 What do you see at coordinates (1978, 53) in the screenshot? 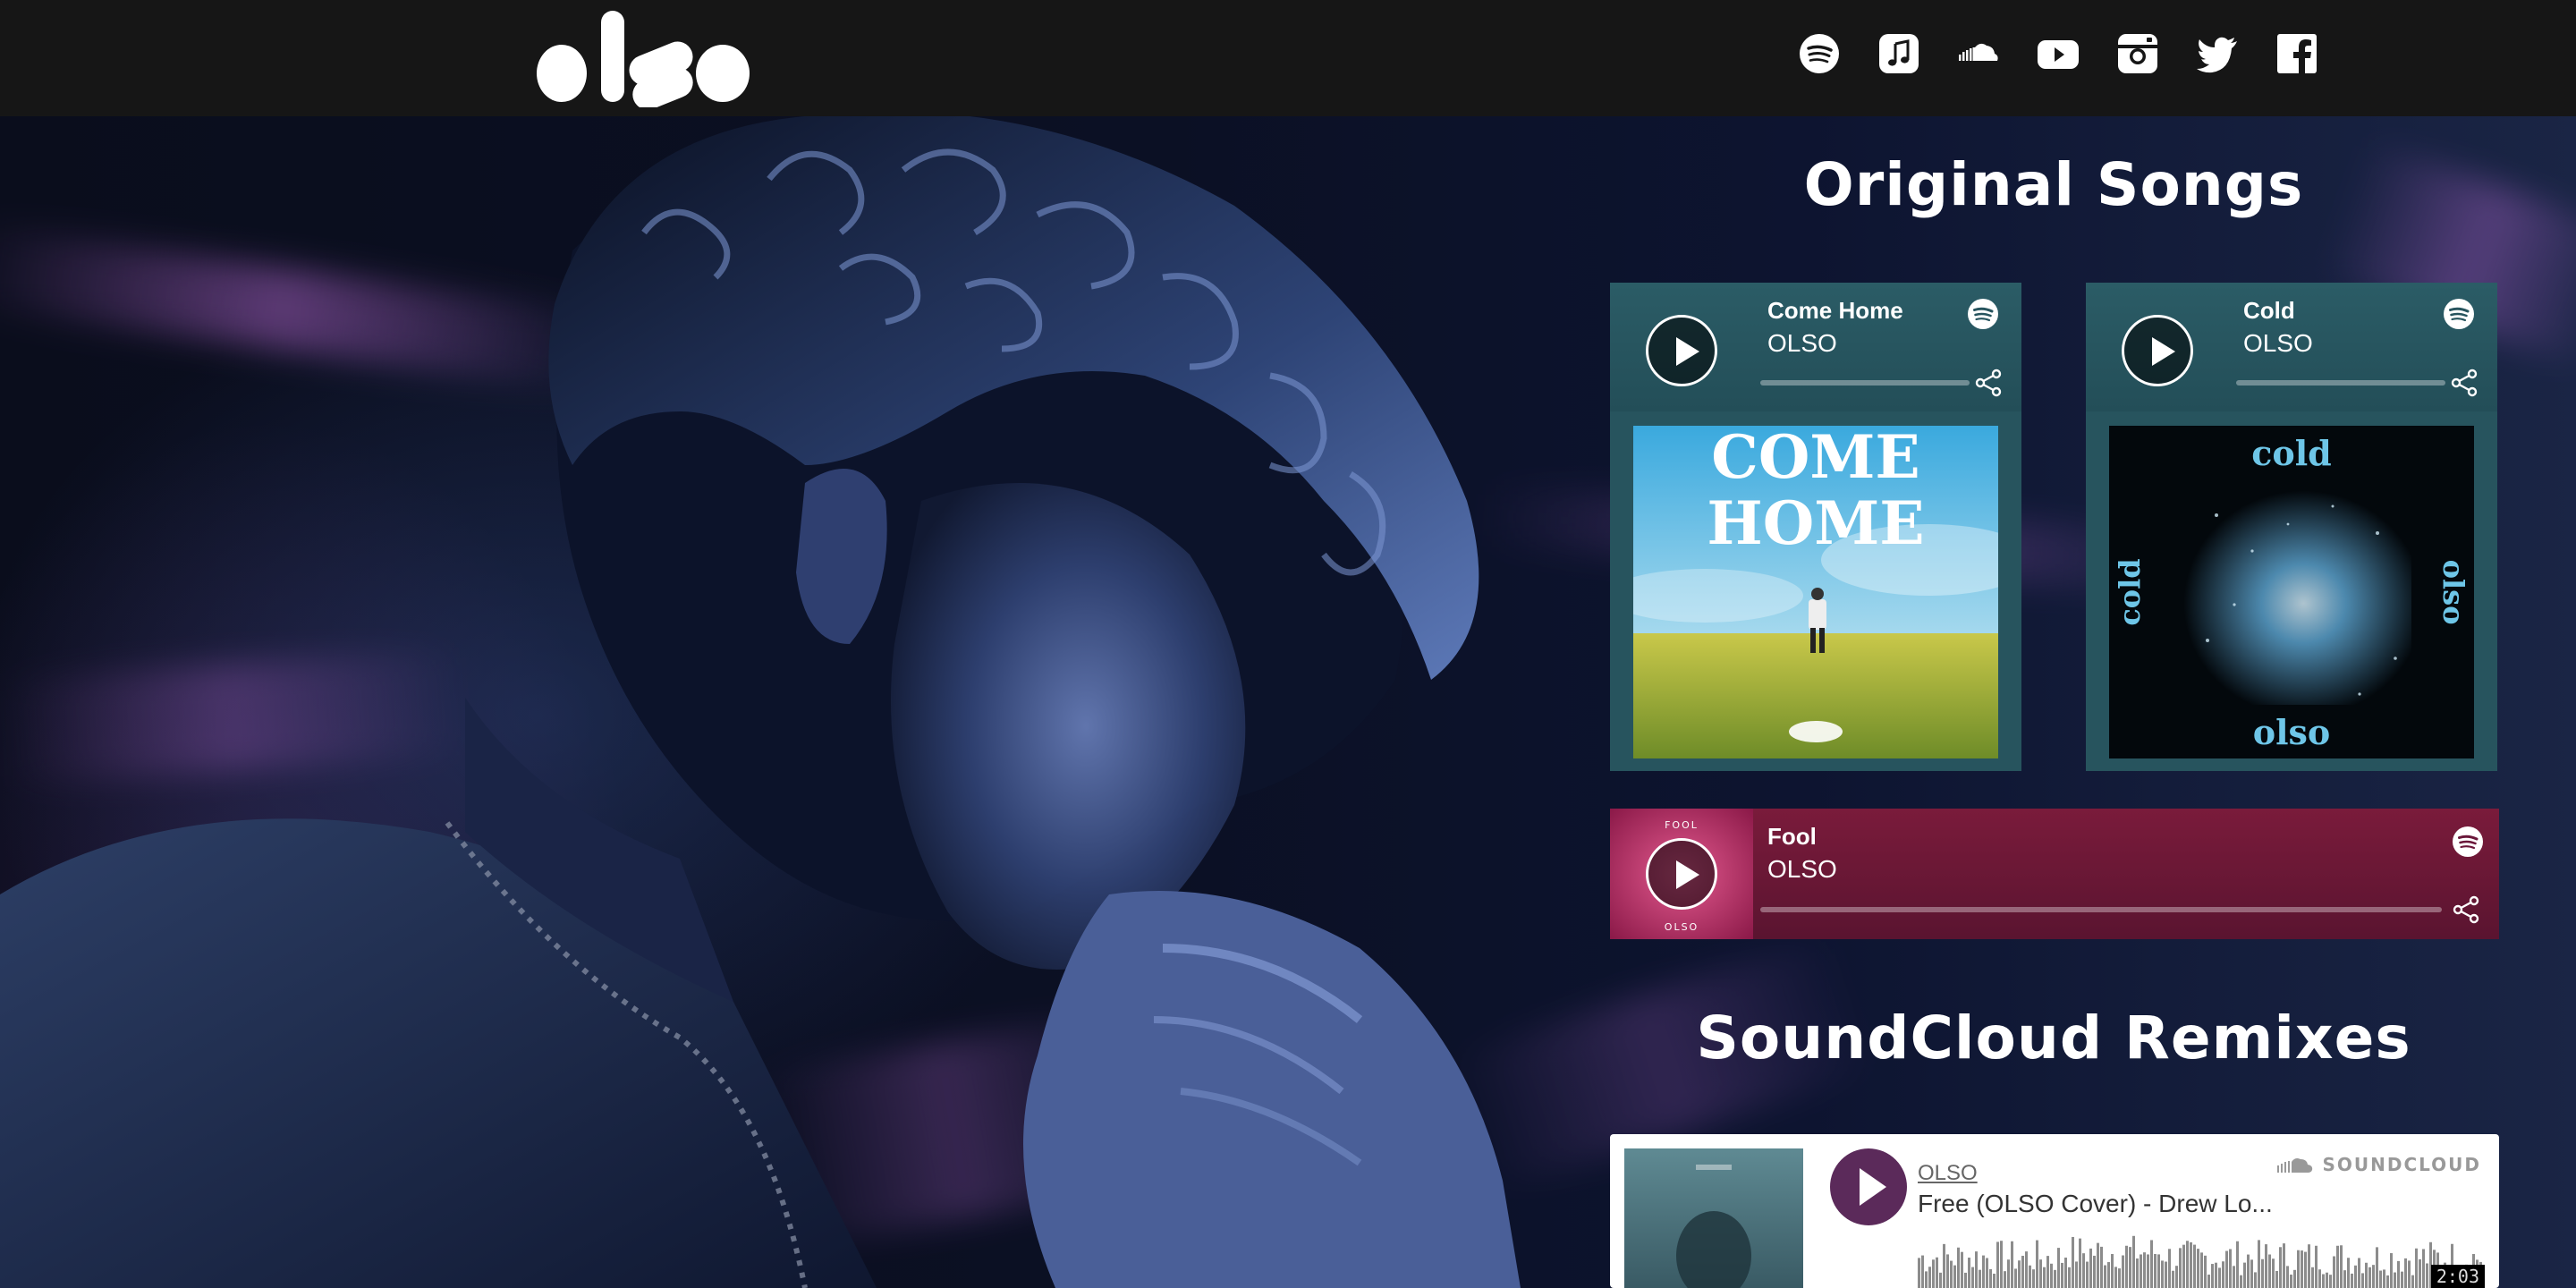
I see `soundcloud-icon` at bounding box center [1978, 53].